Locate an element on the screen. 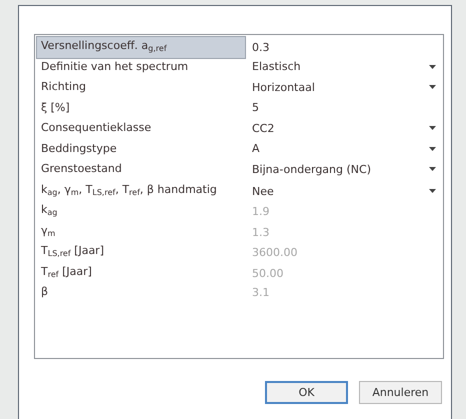 The width and height of the screenshot is (466, 419). property-label: k$_{ag}$, γ$_{m}$, T$_{LS,ref}$, T$_{ref}$, β handmatig is located at coordinates (141, 191).